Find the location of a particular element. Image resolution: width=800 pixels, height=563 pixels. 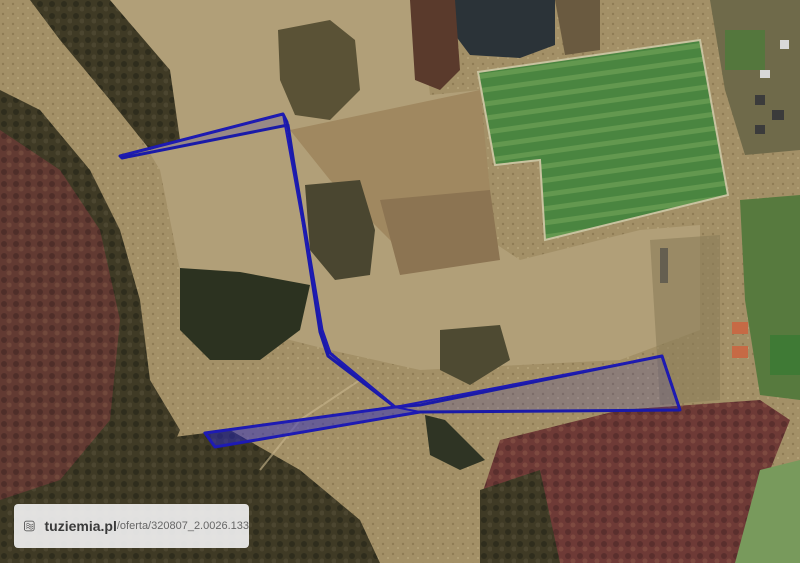

watermark-badge: tuziemia.pl /oferta/320807_2.0026.133 is located at coordinates (131, 526).